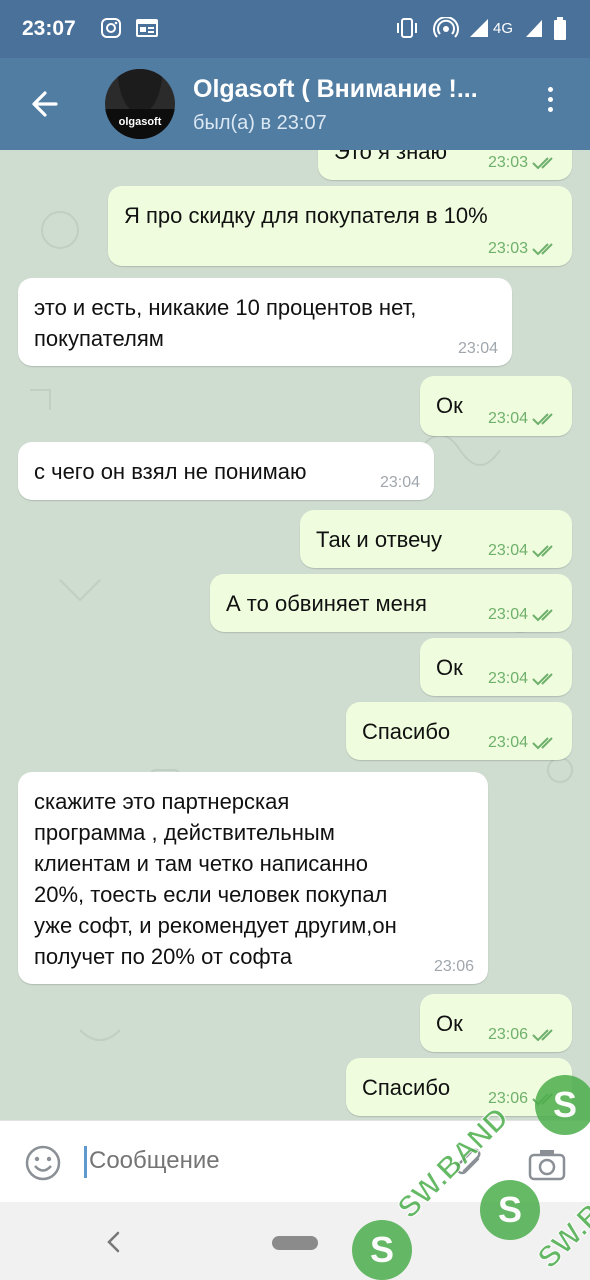 Image resolution: width=590 pixels, height=1280 pixels. I want to click on message-outgoing: Спасибо 23:06, so click(459, 1087).